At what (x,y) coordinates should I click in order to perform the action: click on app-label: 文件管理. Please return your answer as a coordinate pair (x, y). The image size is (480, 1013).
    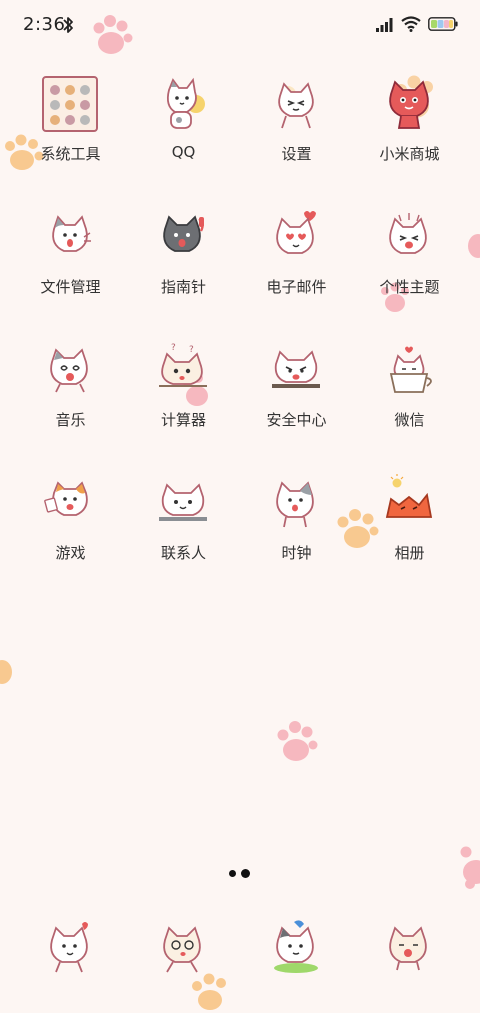
    Looking at the image, I should click on (70, 287).